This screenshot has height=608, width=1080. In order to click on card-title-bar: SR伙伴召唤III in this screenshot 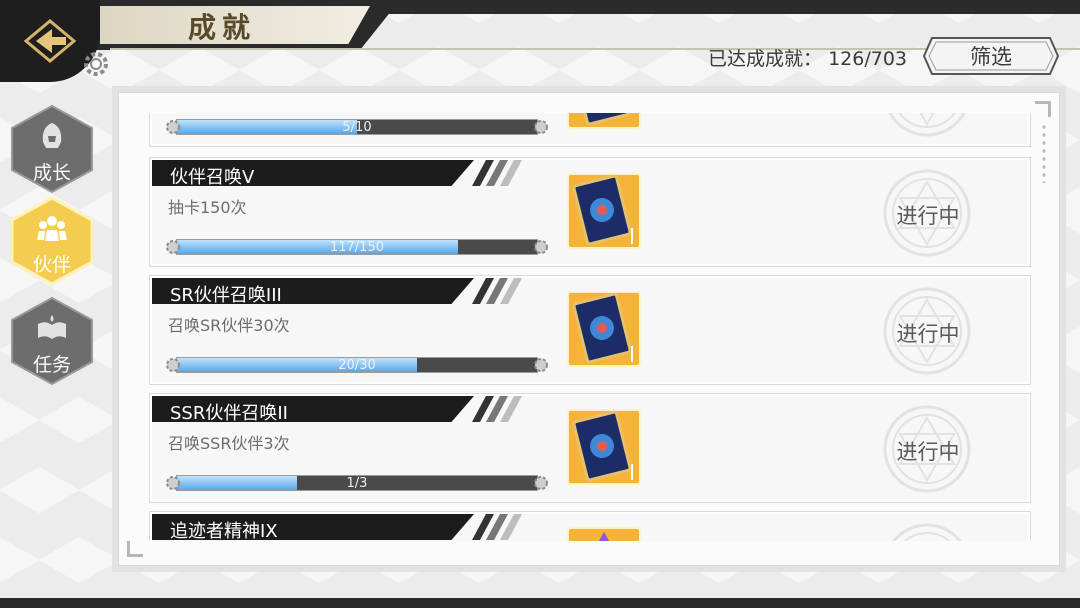, I will do `click(313, 291)`.